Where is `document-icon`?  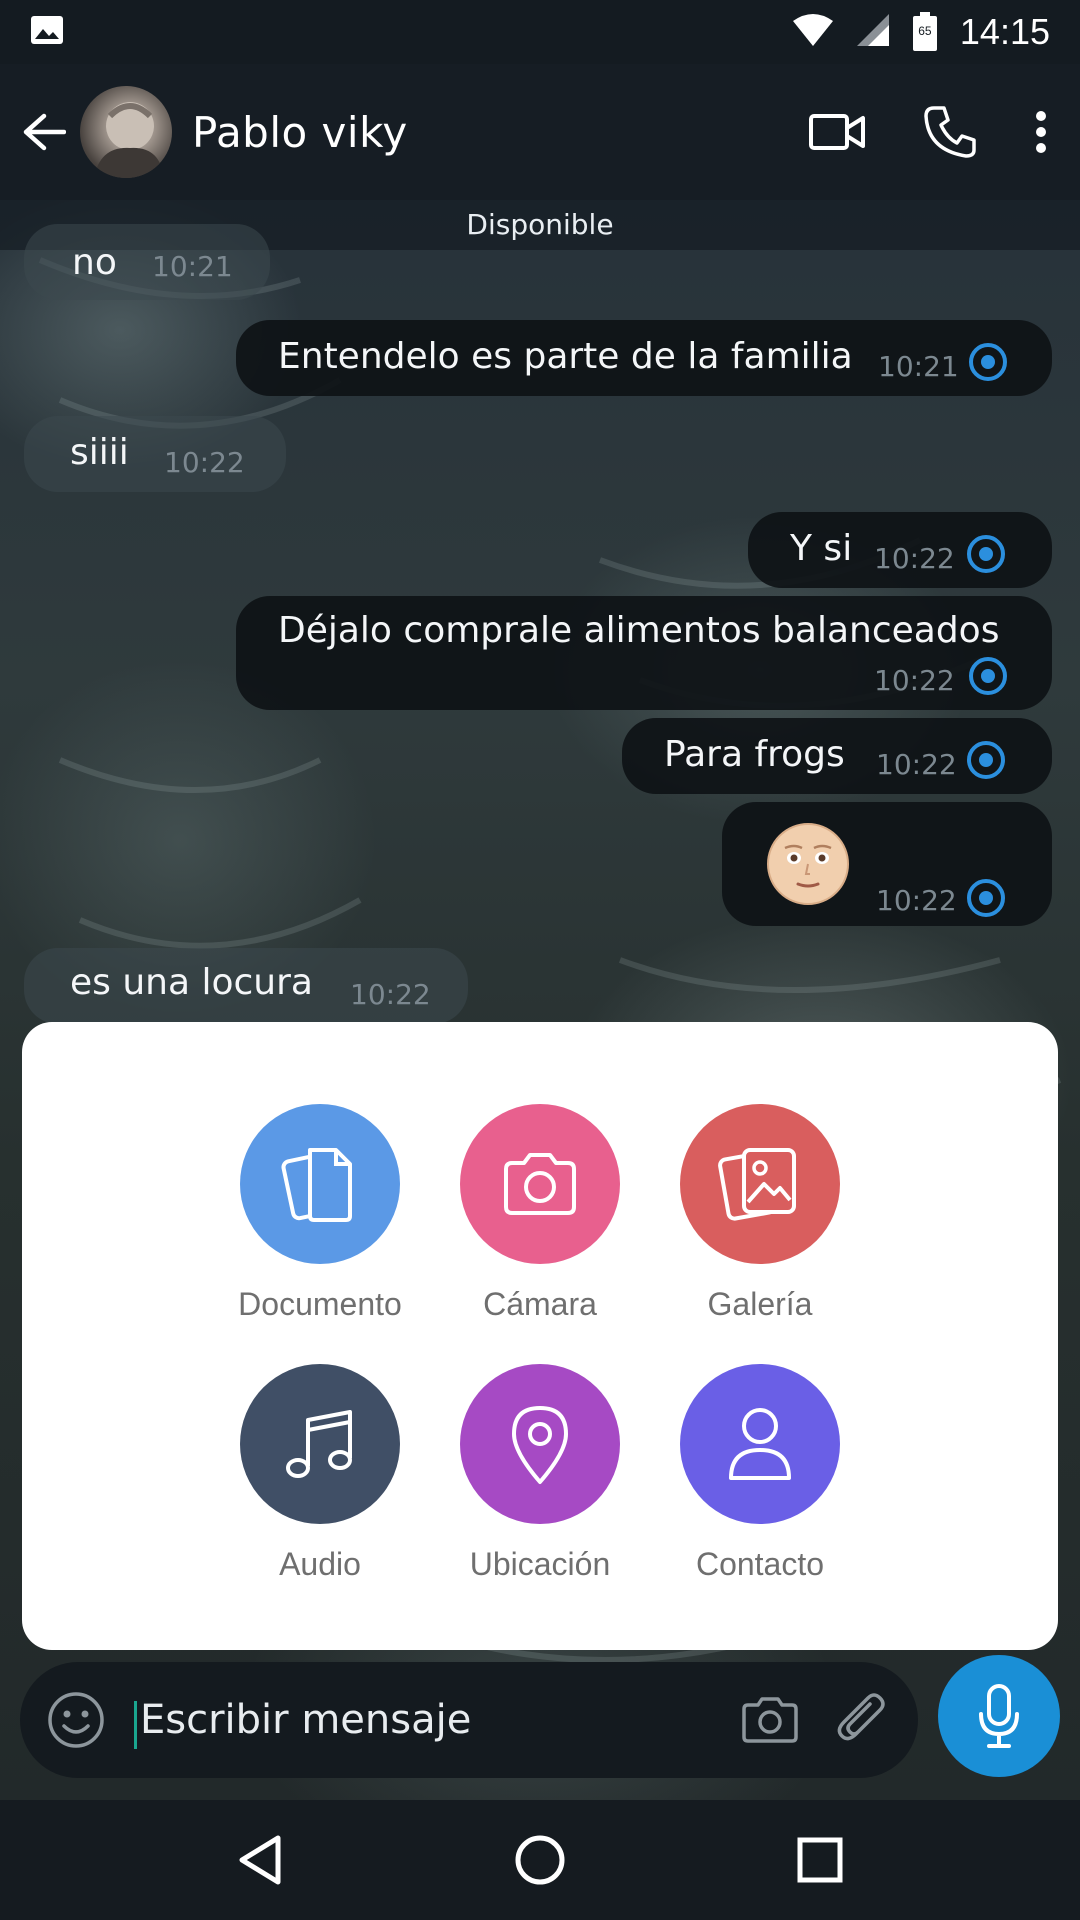 document-icon is located at coordinates (316, 1185).